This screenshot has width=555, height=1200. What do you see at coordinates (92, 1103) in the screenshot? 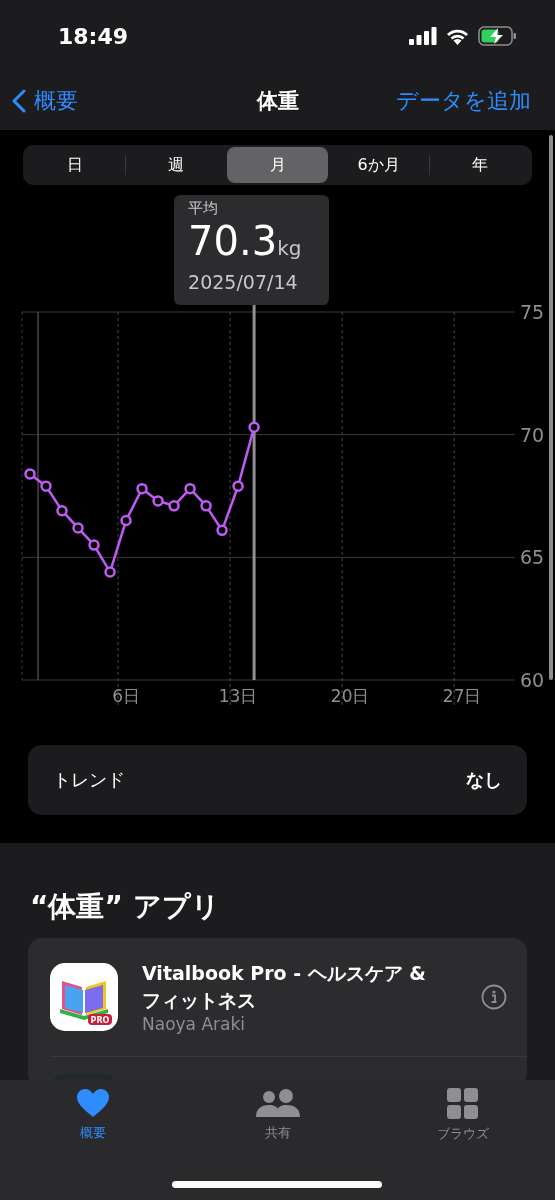
I see `heart-icon` at bounding box center [92, 1103].